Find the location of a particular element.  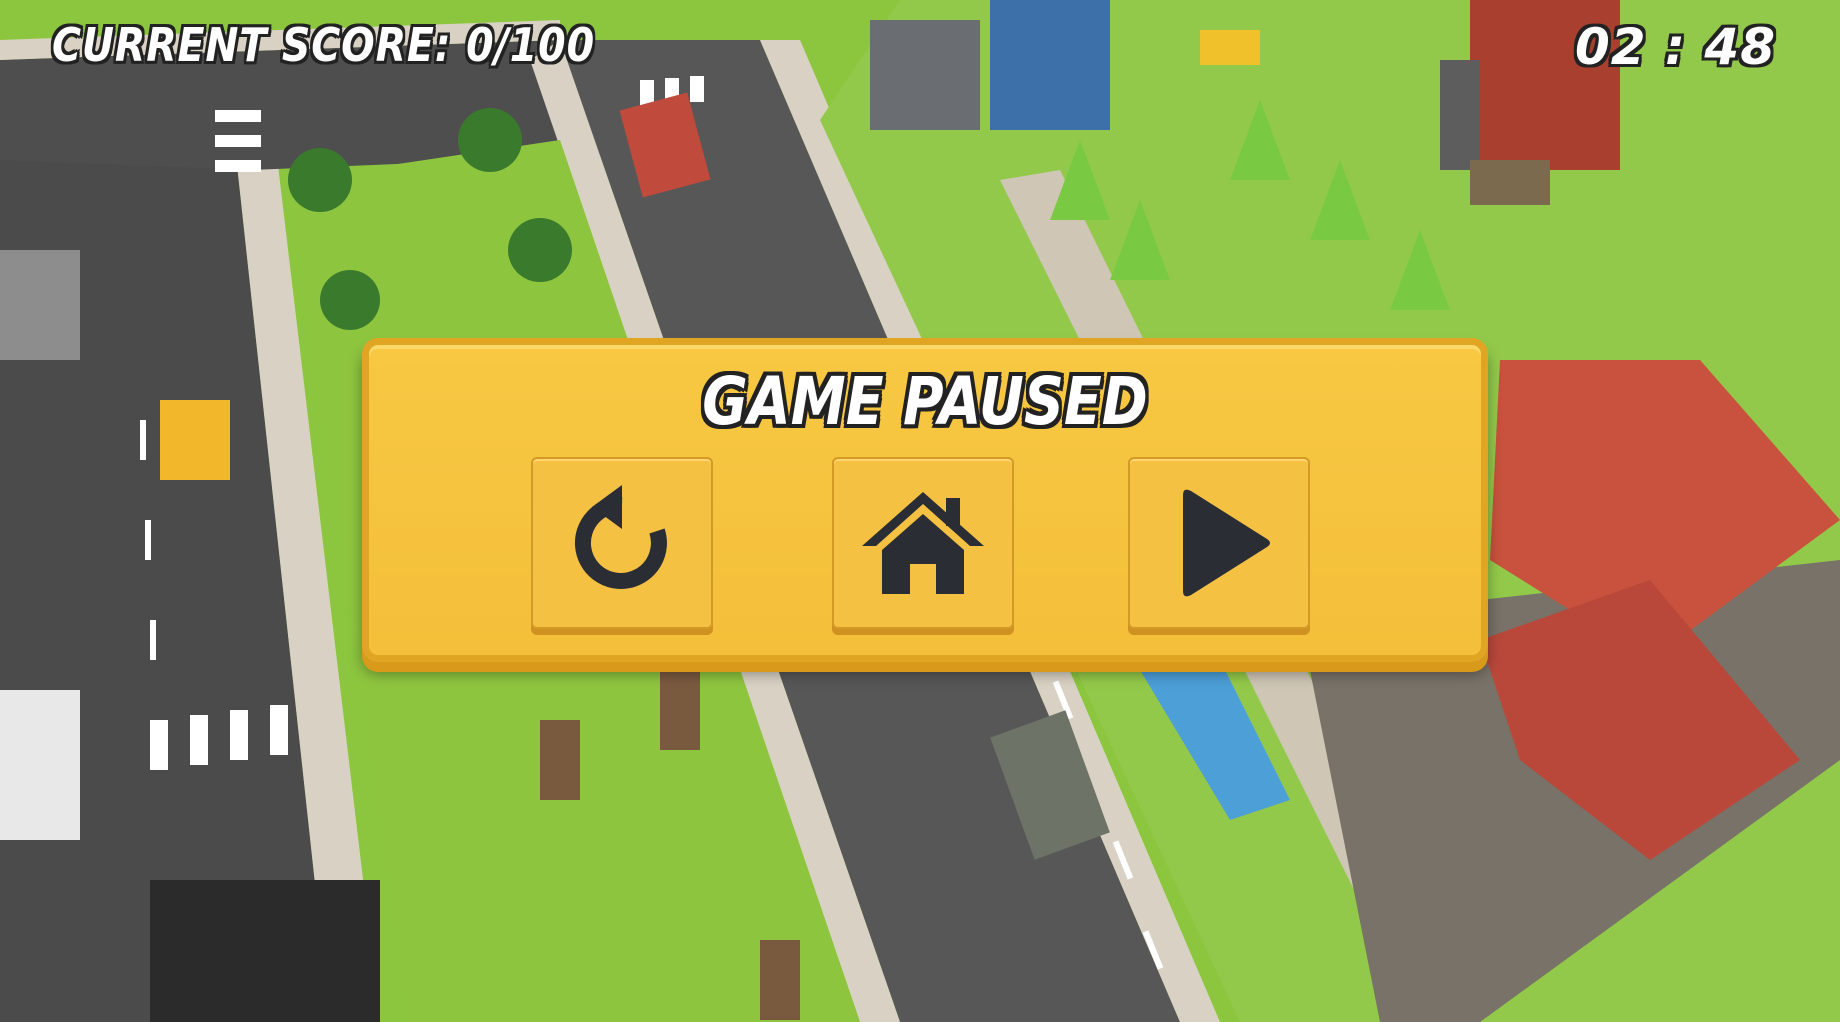

play-icon is located at coordinates (1226, 543).